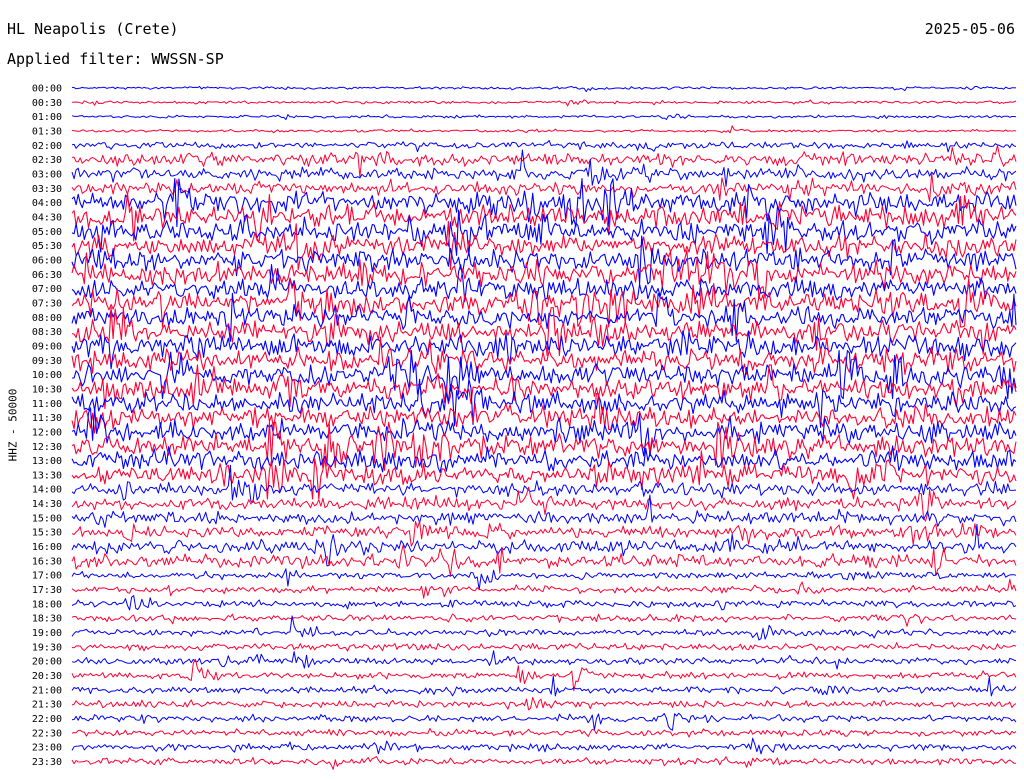 The width and height of the screenshot is (1024, 780). I want to click on time-label: 15:00, so click(47, 518).